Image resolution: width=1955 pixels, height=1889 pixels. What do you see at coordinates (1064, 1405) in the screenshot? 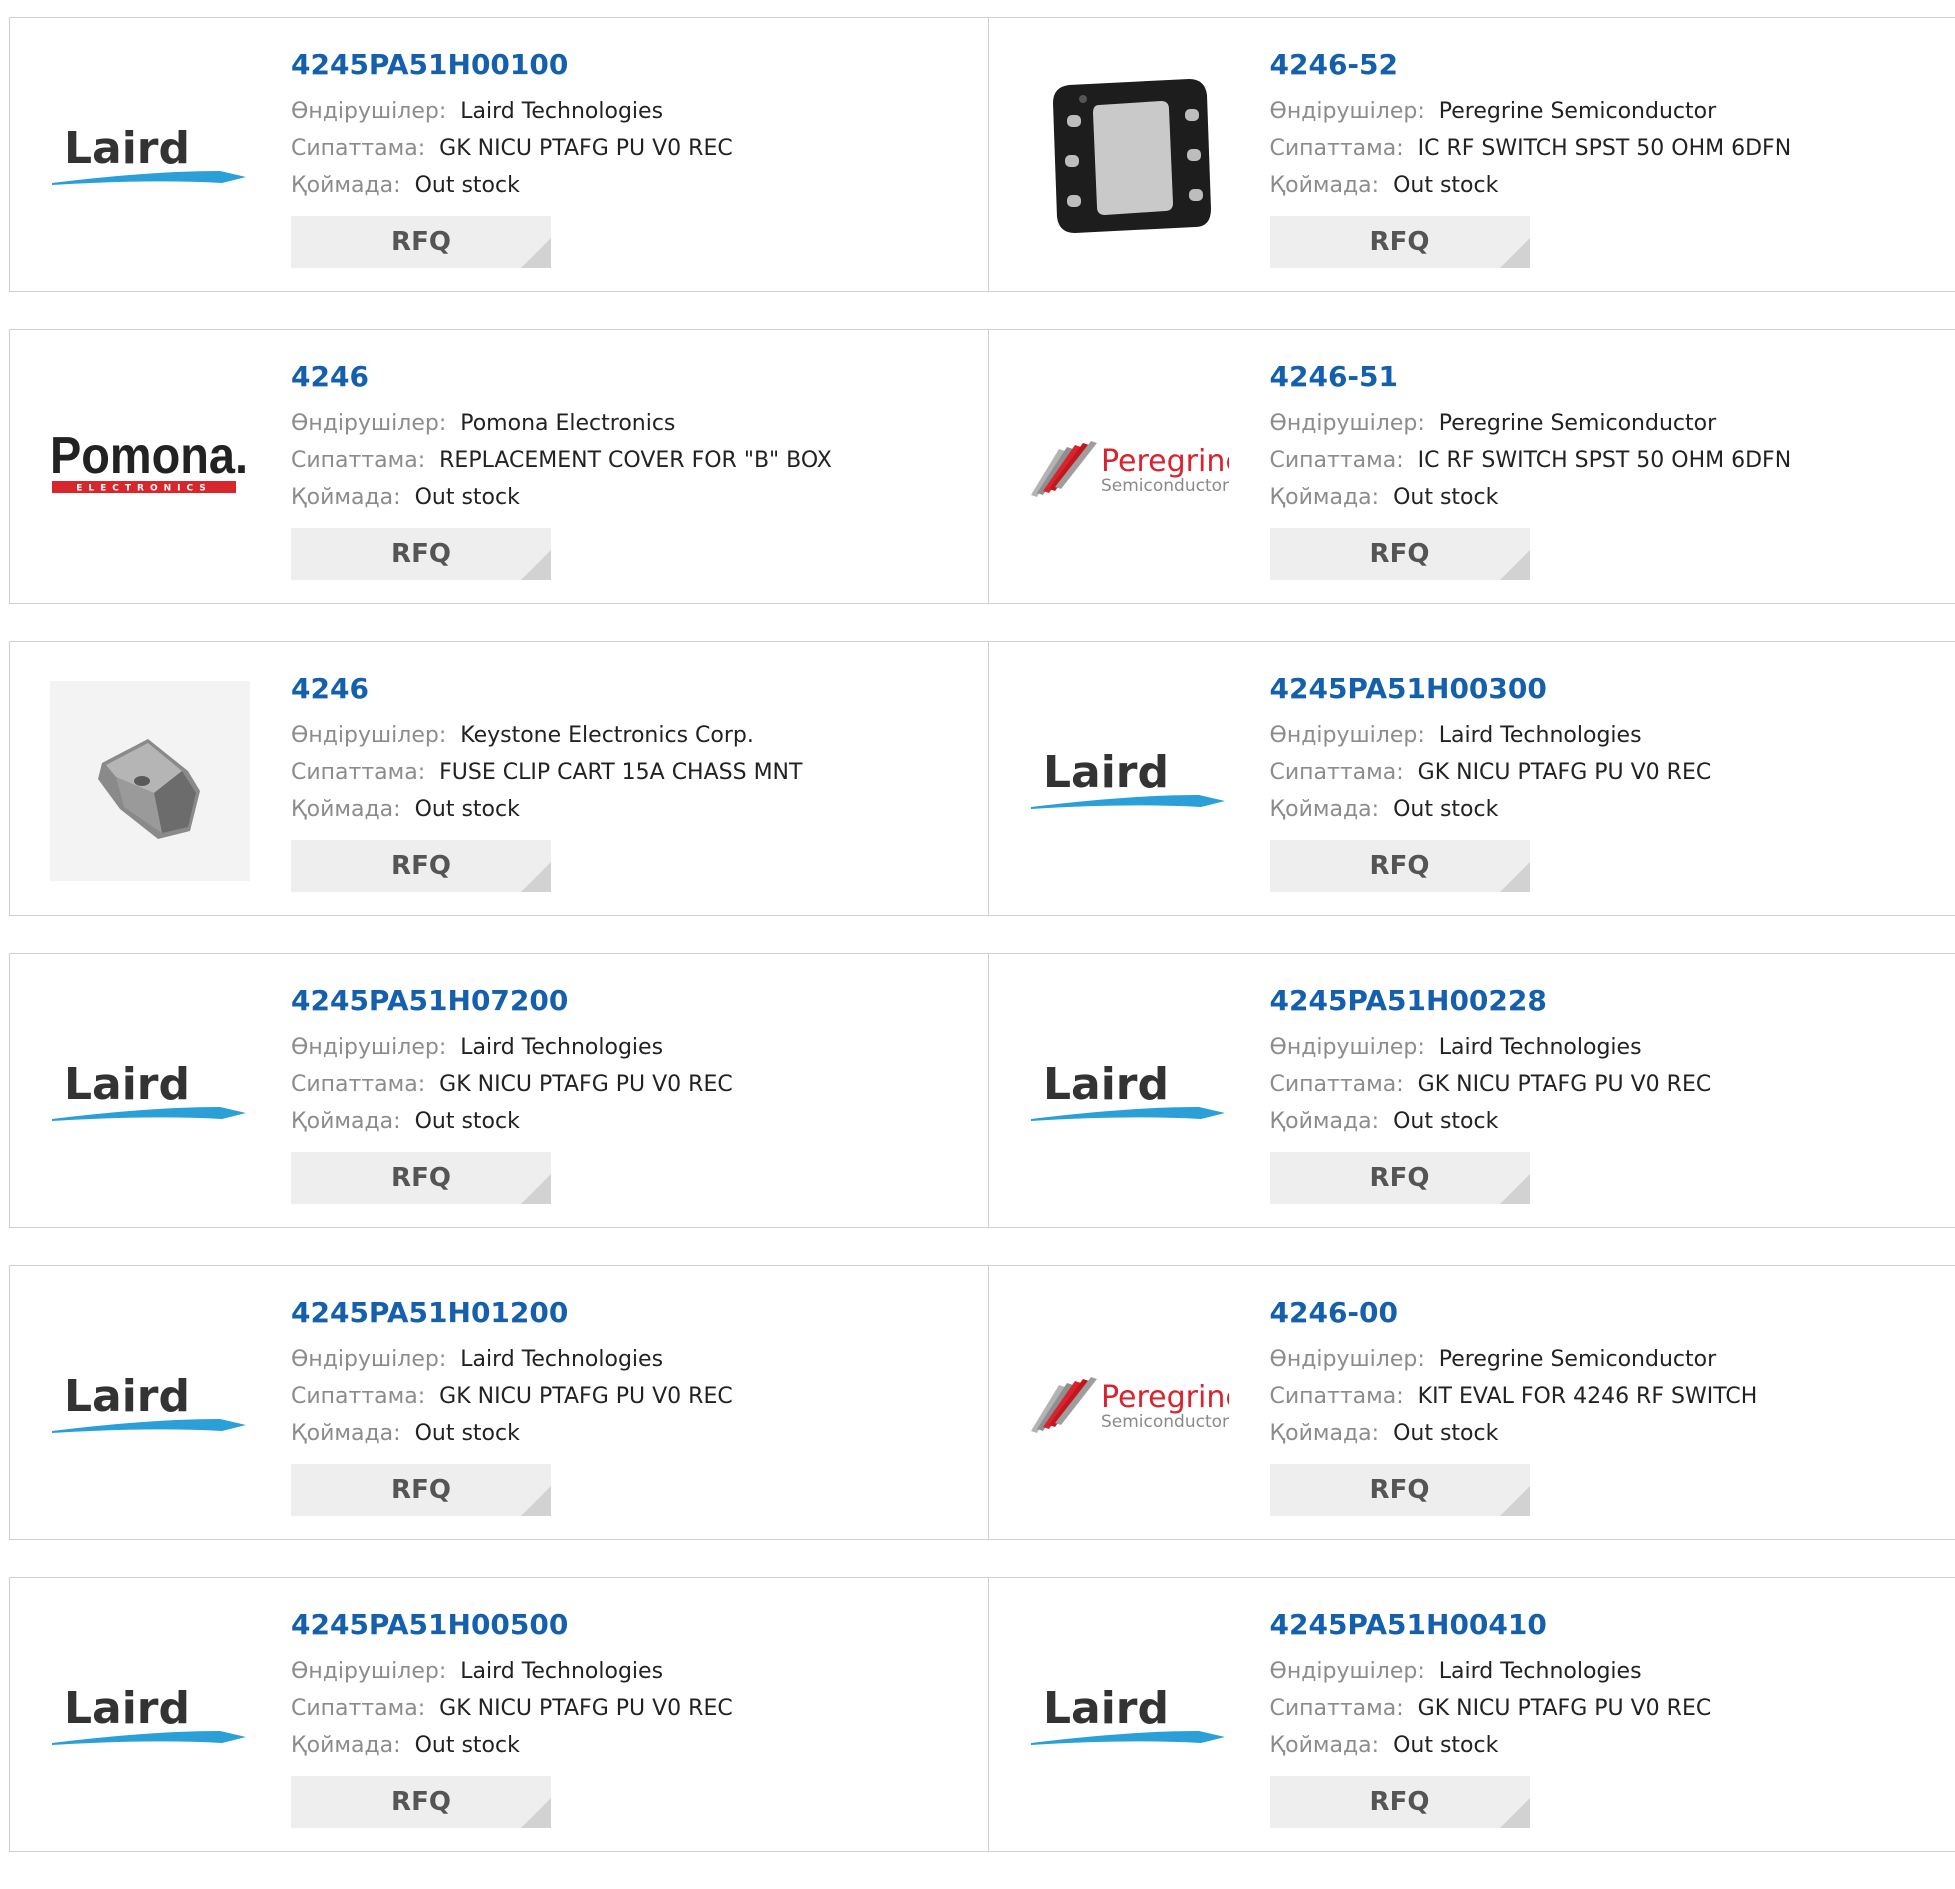
I see `peregrine-wing` at bounding box center [1064, 1405].